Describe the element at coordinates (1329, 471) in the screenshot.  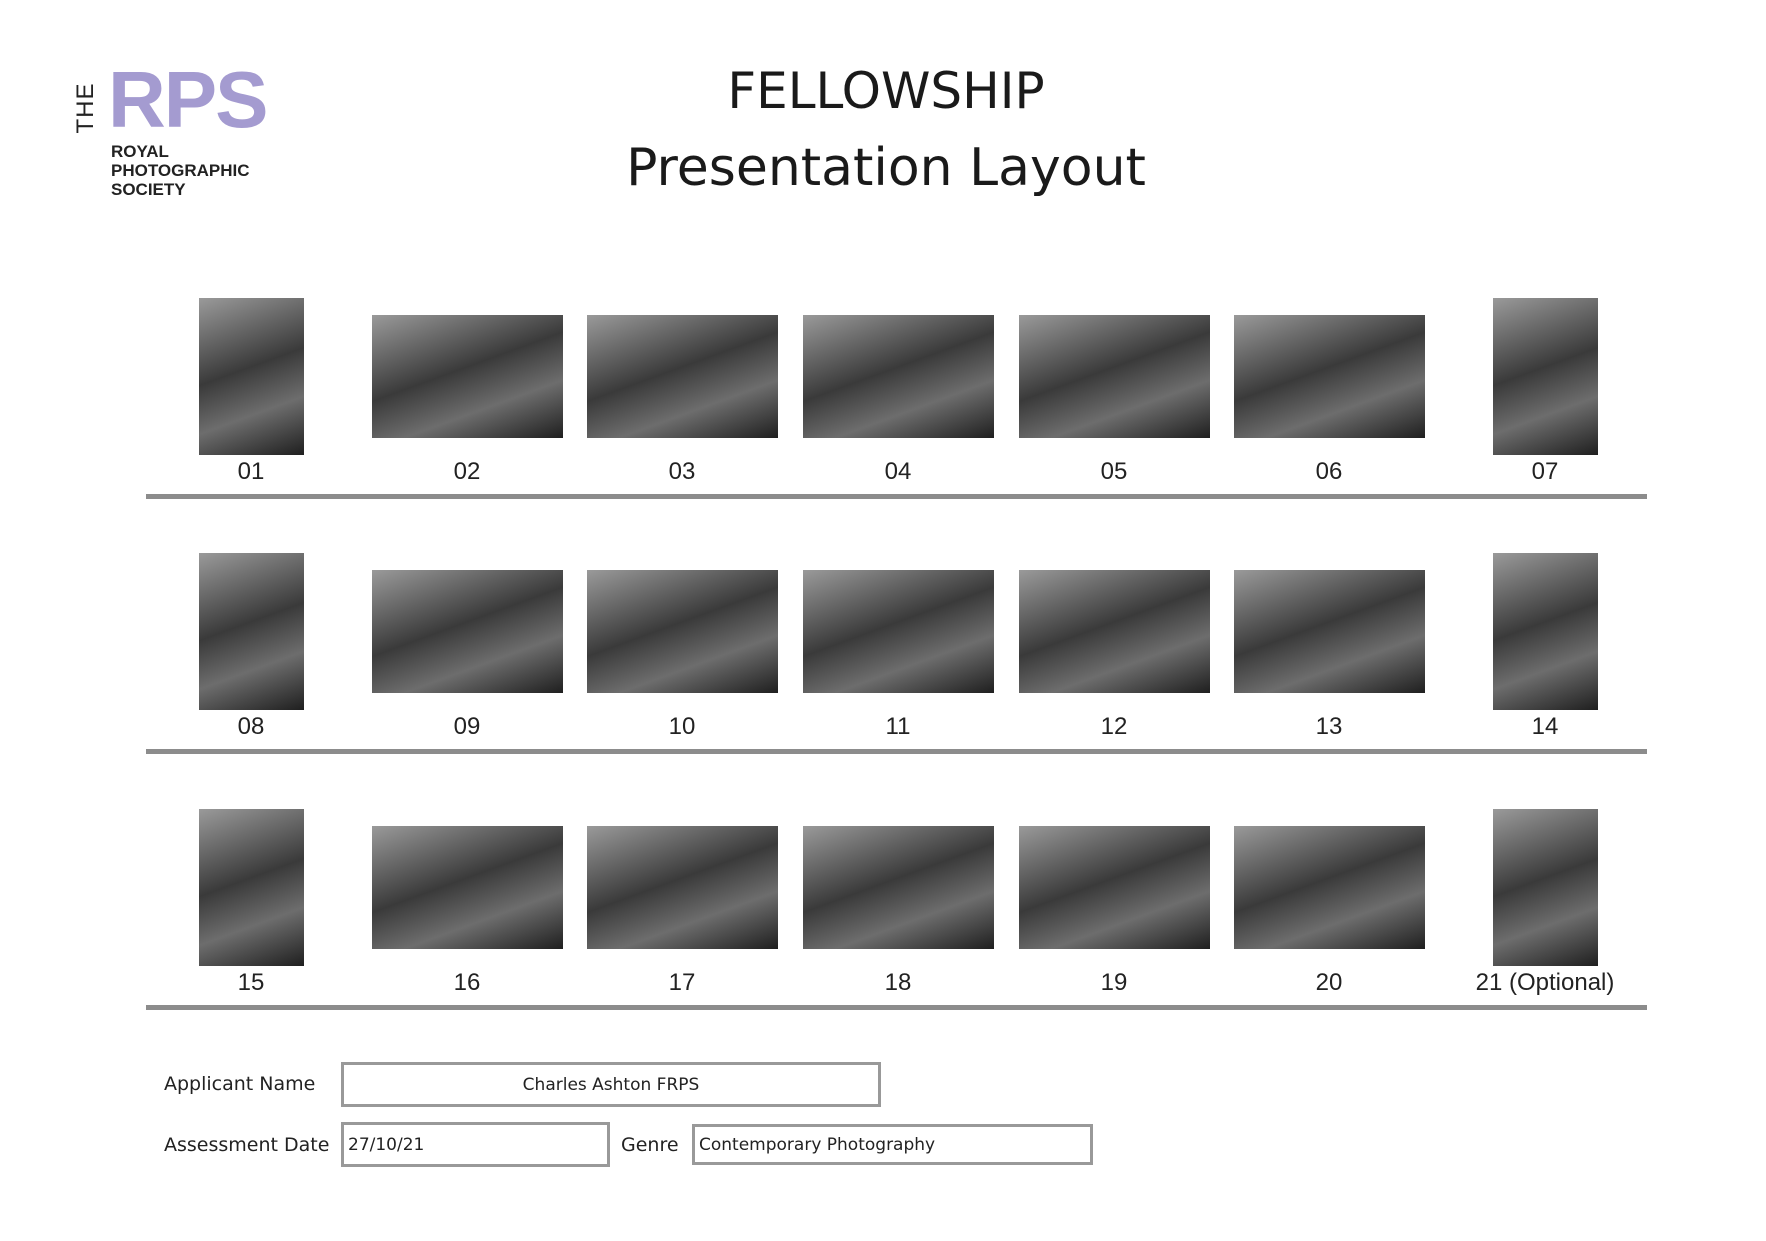
I see `photo-label: 06` at that location.